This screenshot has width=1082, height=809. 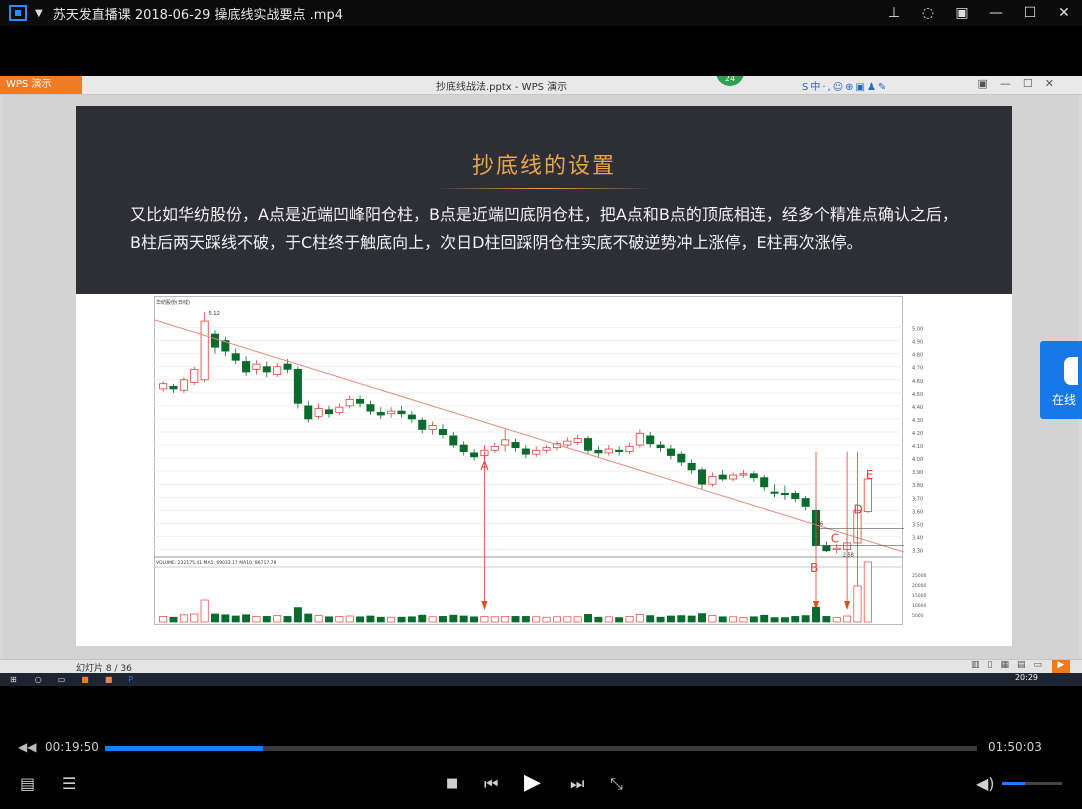 I want to click on taskbar-wps-icon: ■, so click(x=85, y=679).